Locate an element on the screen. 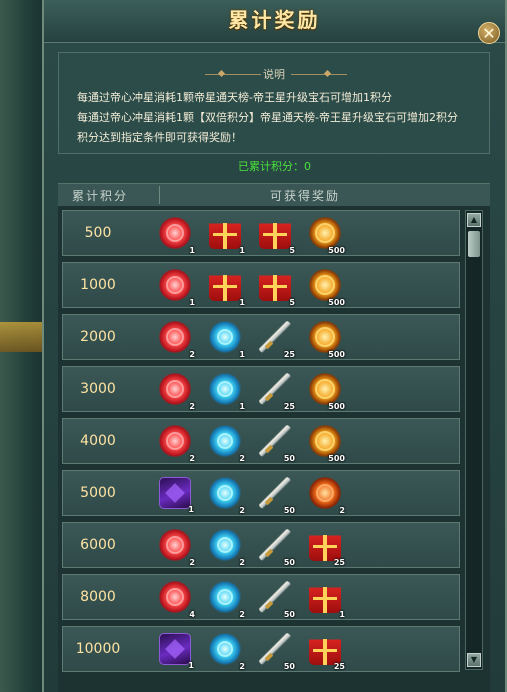 This screenshot has width=507, height=692. reward-points-required: 10000 is located at coordinates (98, 649).